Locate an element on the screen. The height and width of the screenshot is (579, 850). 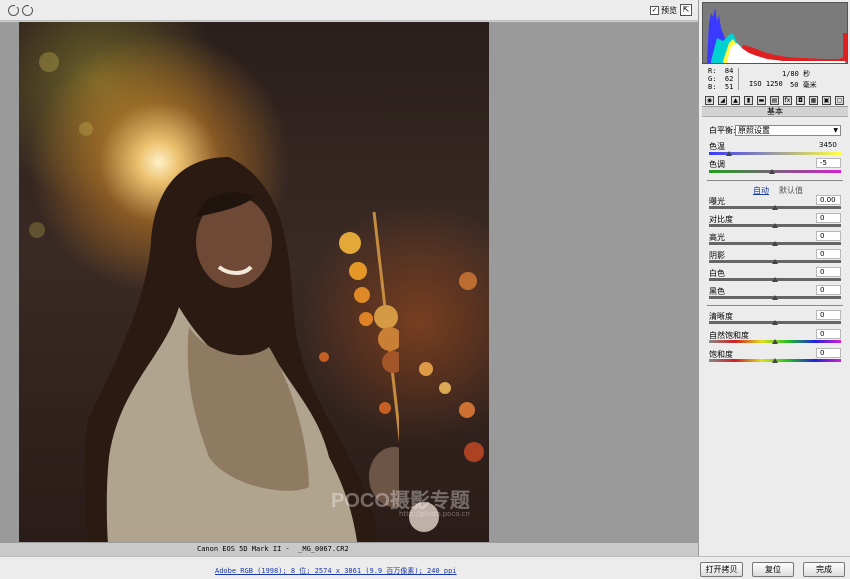
tab-lens: ▤ is located at coordinates (774, 100).